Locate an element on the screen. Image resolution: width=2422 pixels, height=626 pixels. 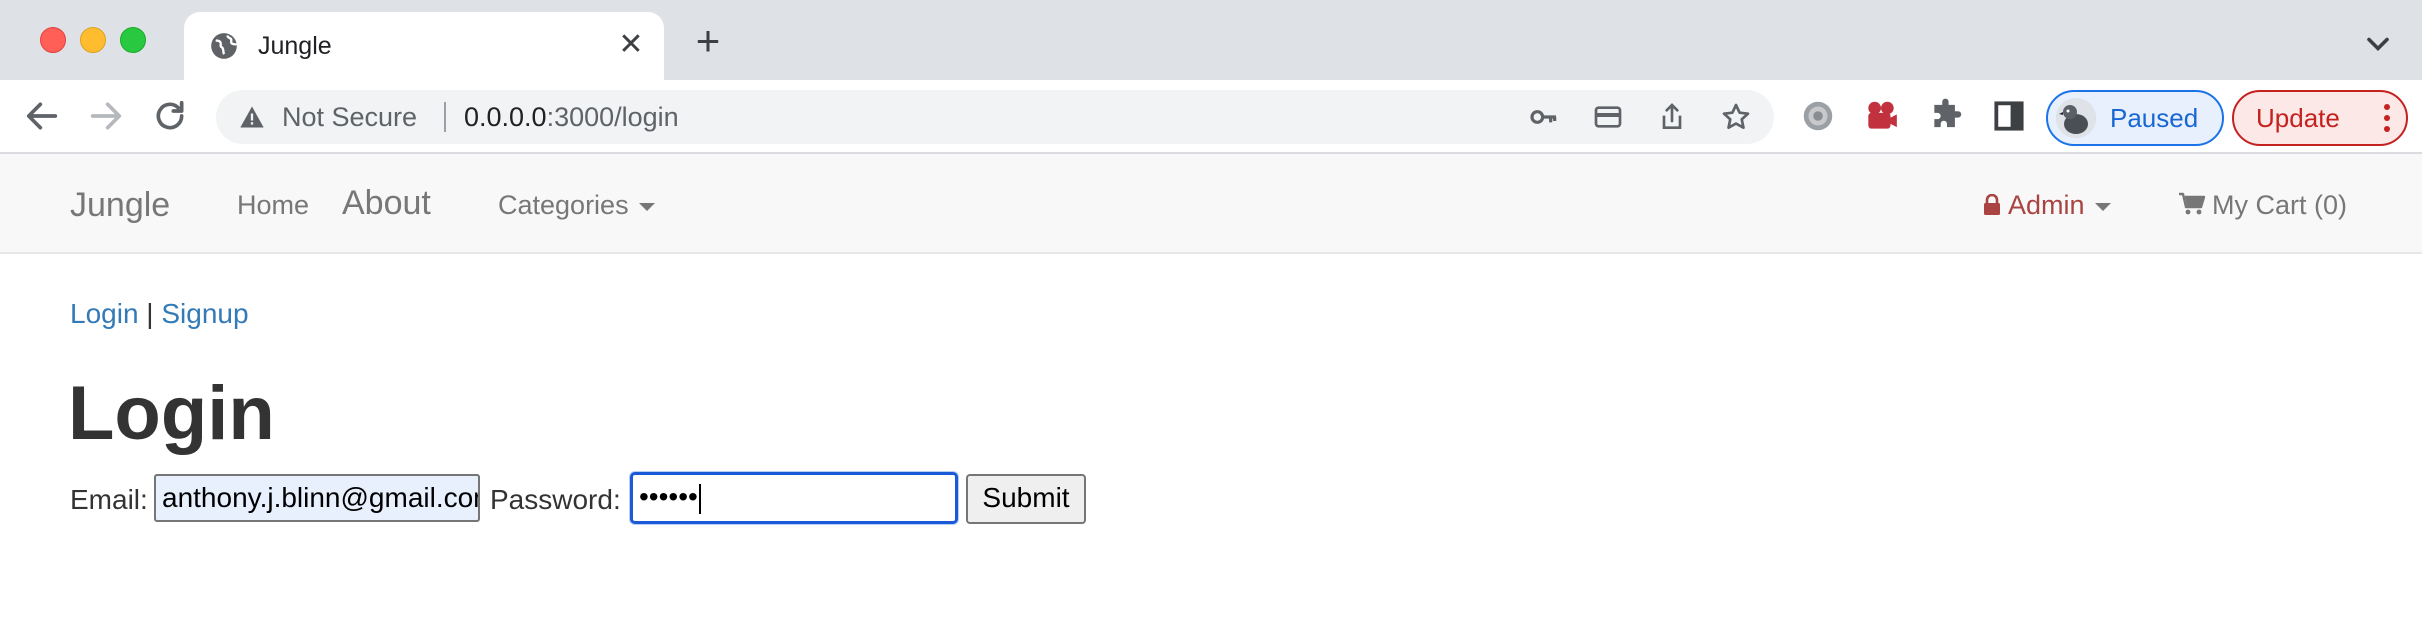
tab-title: Jungle is located at coordinates (295, 46).